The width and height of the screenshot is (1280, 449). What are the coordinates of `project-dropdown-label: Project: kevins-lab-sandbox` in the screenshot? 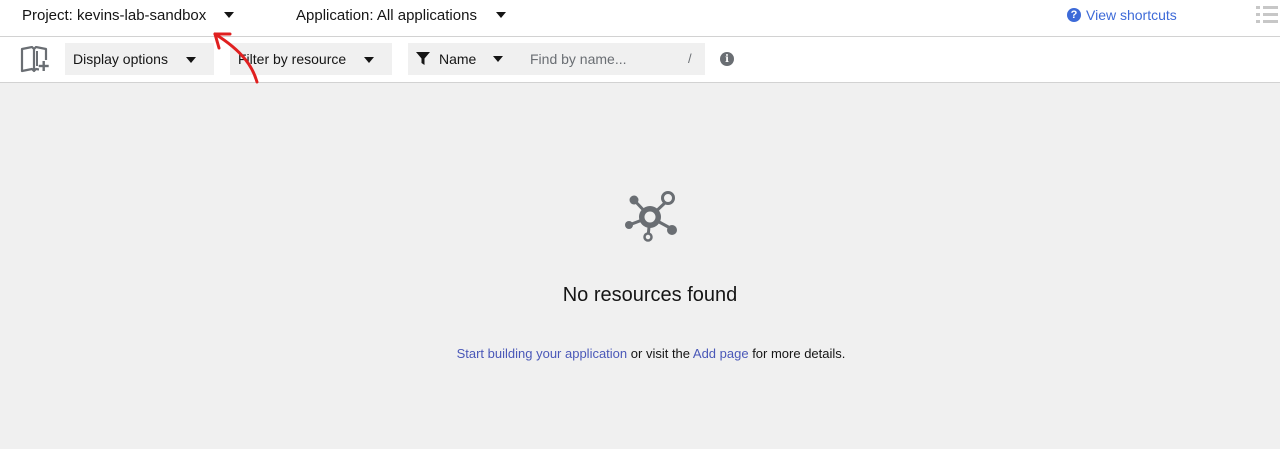 It's located at (114, 15).